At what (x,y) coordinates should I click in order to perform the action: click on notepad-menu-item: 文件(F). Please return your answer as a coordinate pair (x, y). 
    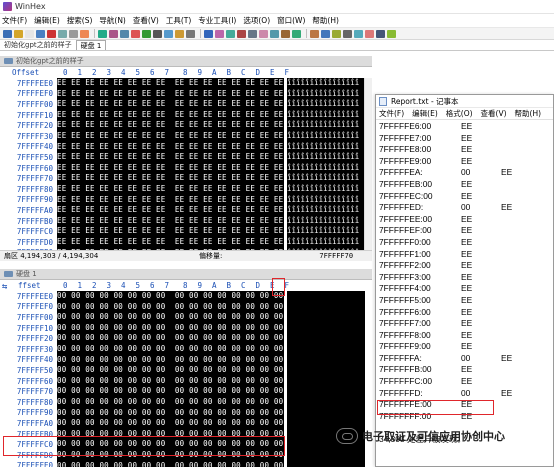
    Looking at the image, I should click on (391, 113).